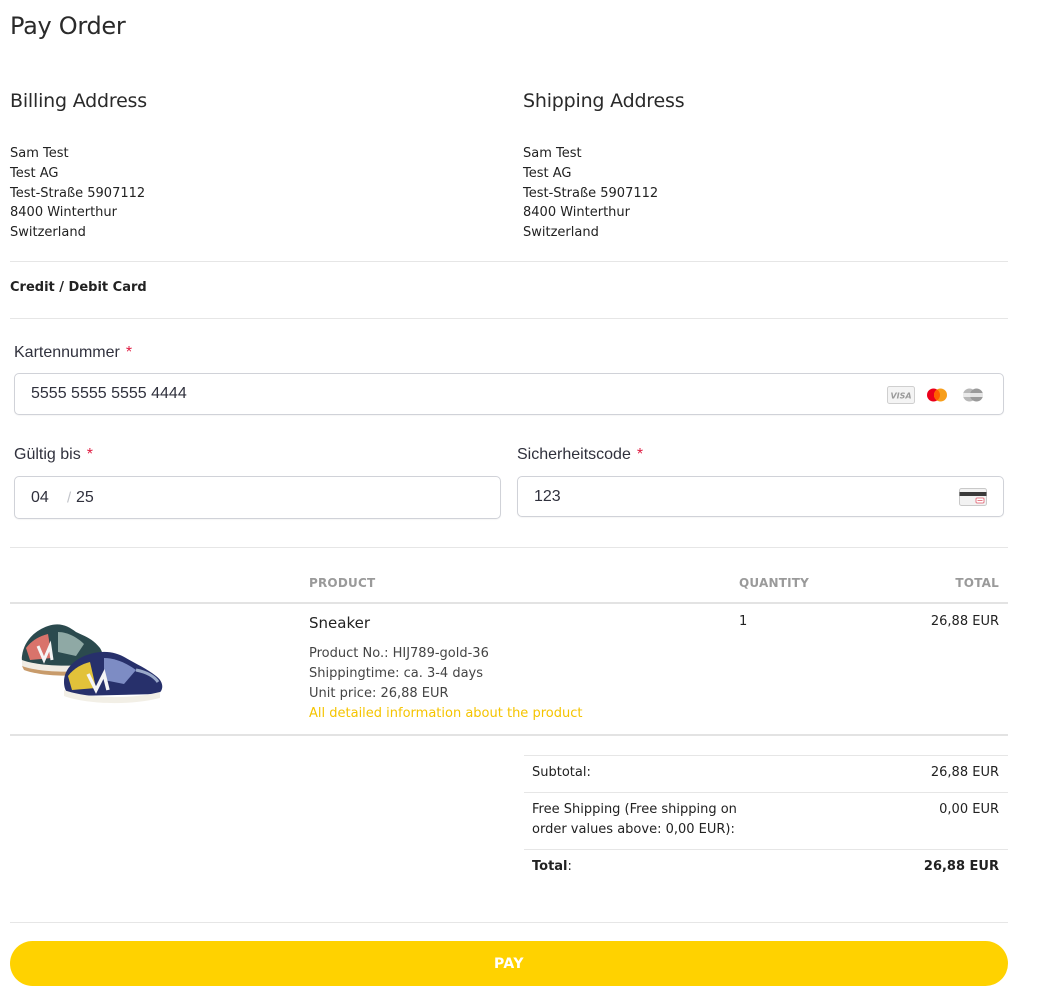  What do you see at coordinates (977, 583) in the screenshot?
I see `column-header-total: TOTAL` at bounding box center [977, 583].